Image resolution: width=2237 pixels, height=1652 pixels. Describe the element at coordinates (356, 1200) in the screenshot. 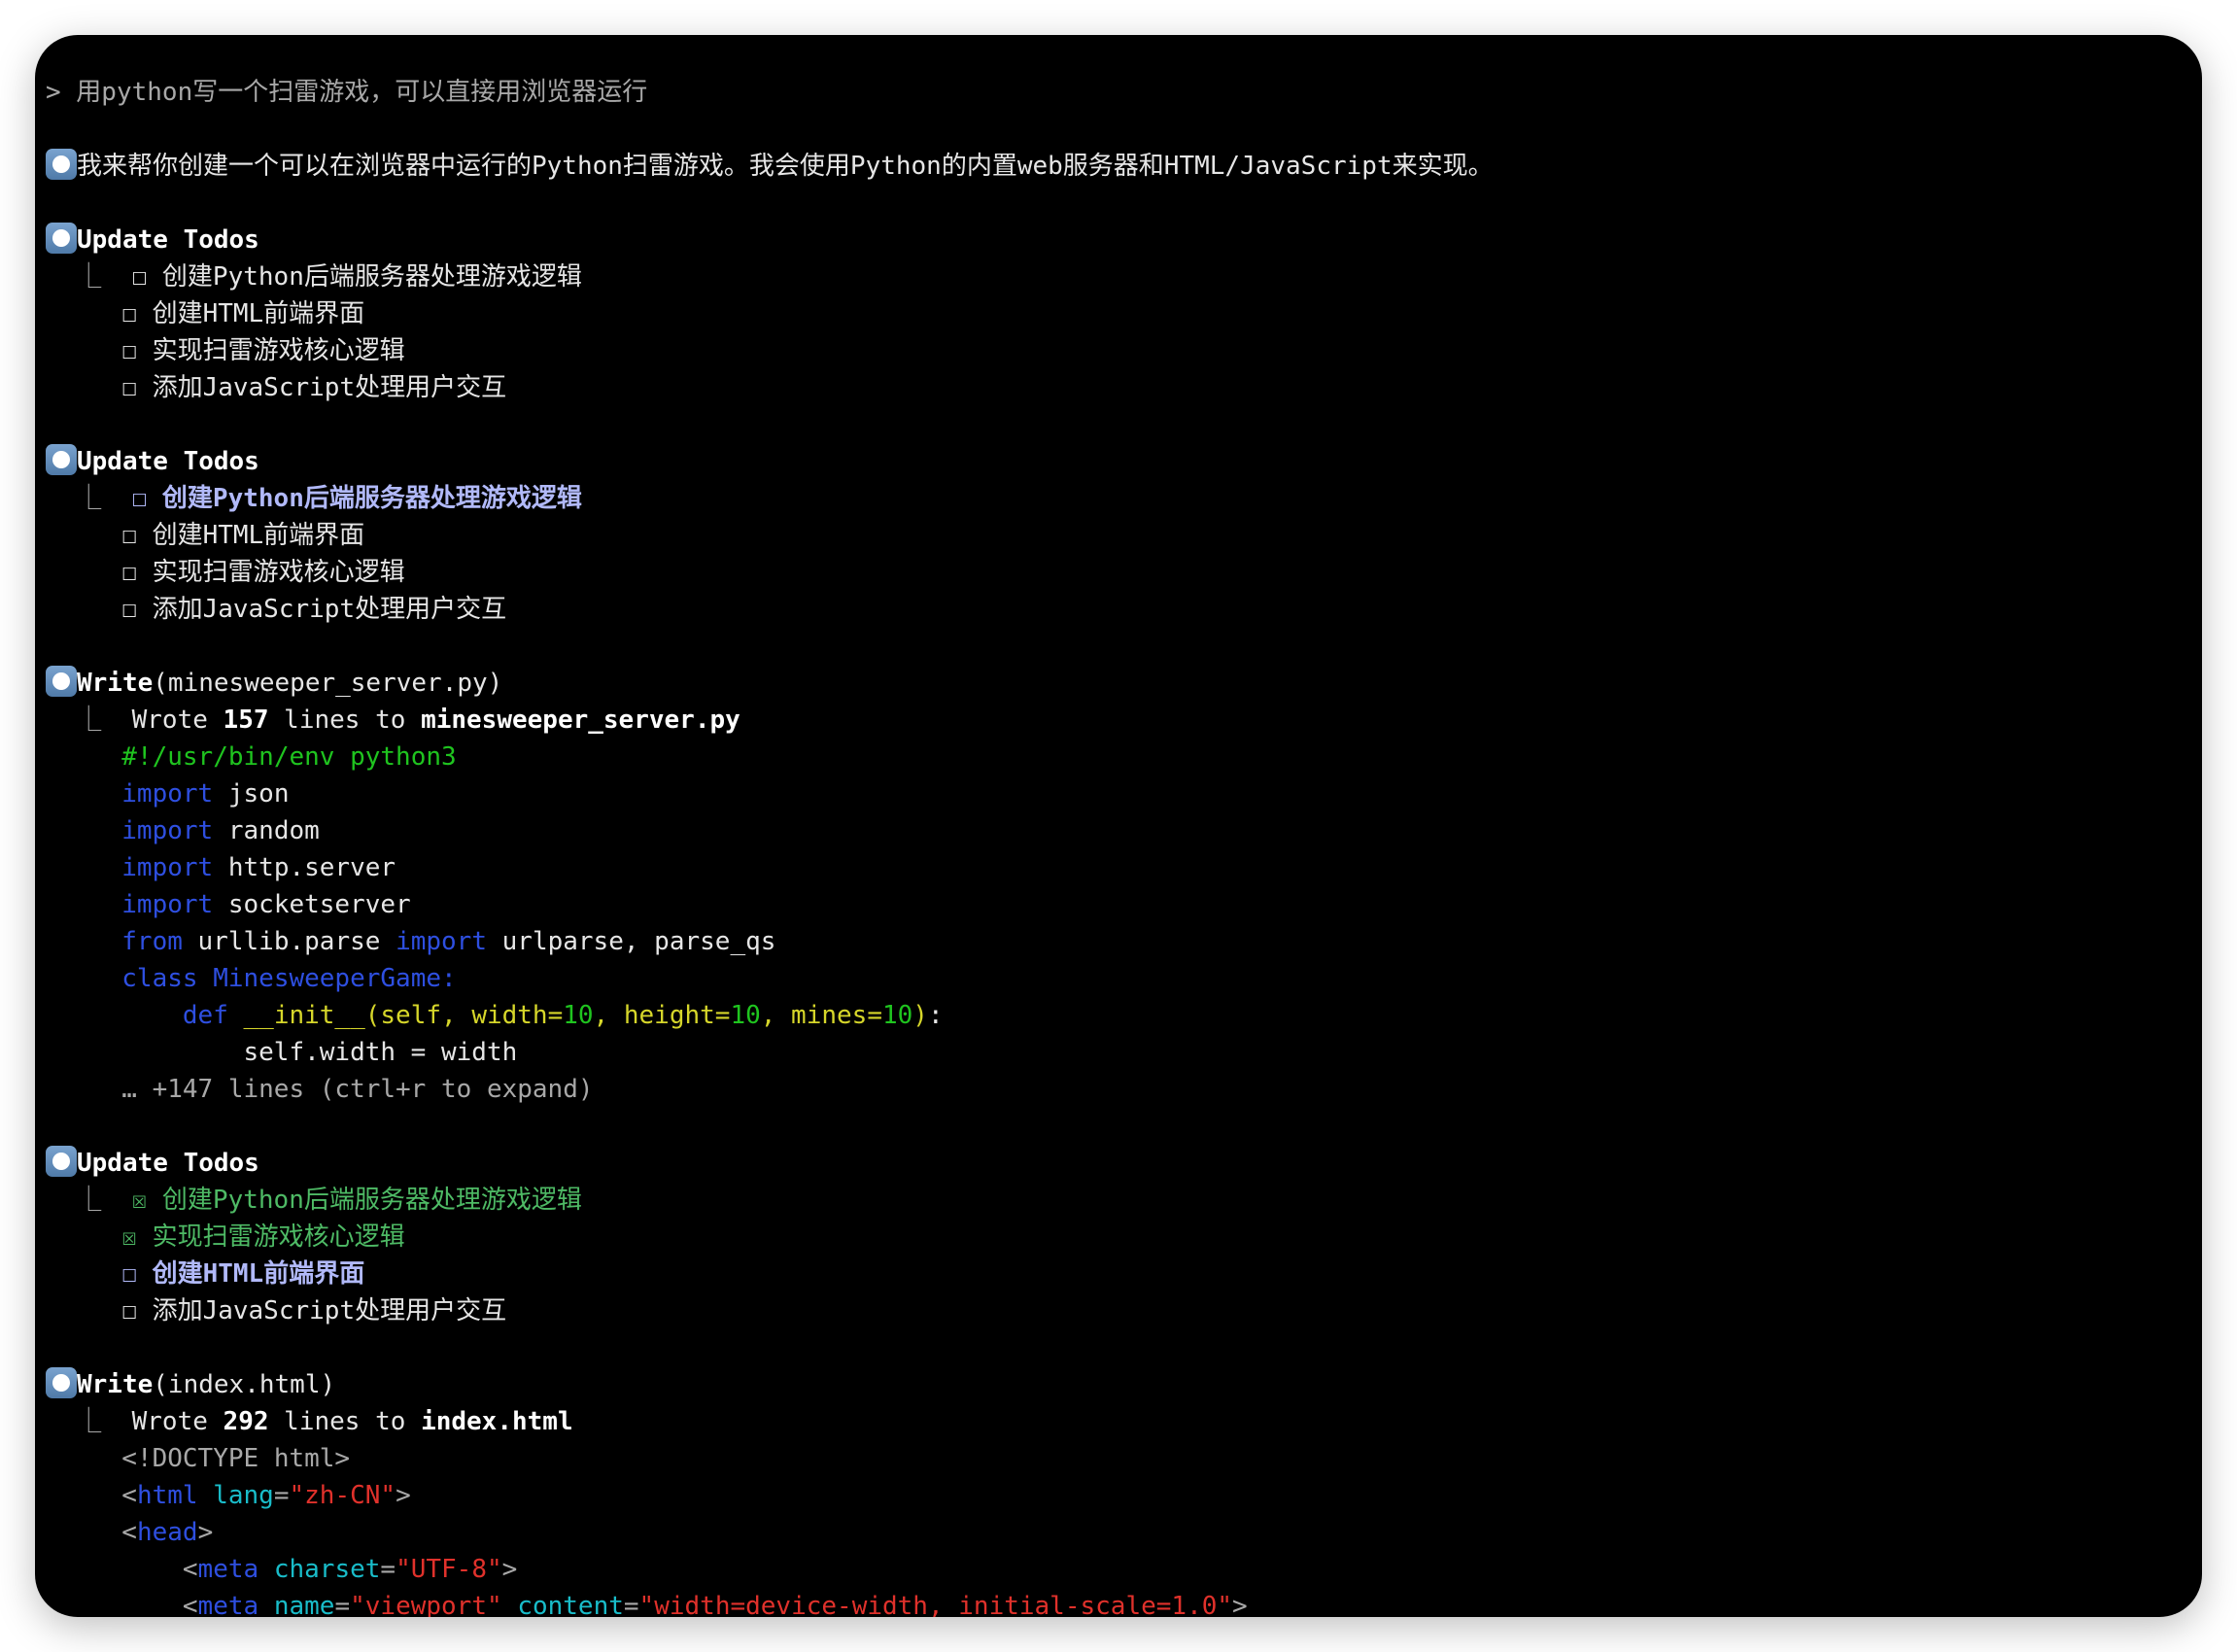

I see `text-segment: ☒ 创建Python后端服务器处理游戏逻辑` at that location.